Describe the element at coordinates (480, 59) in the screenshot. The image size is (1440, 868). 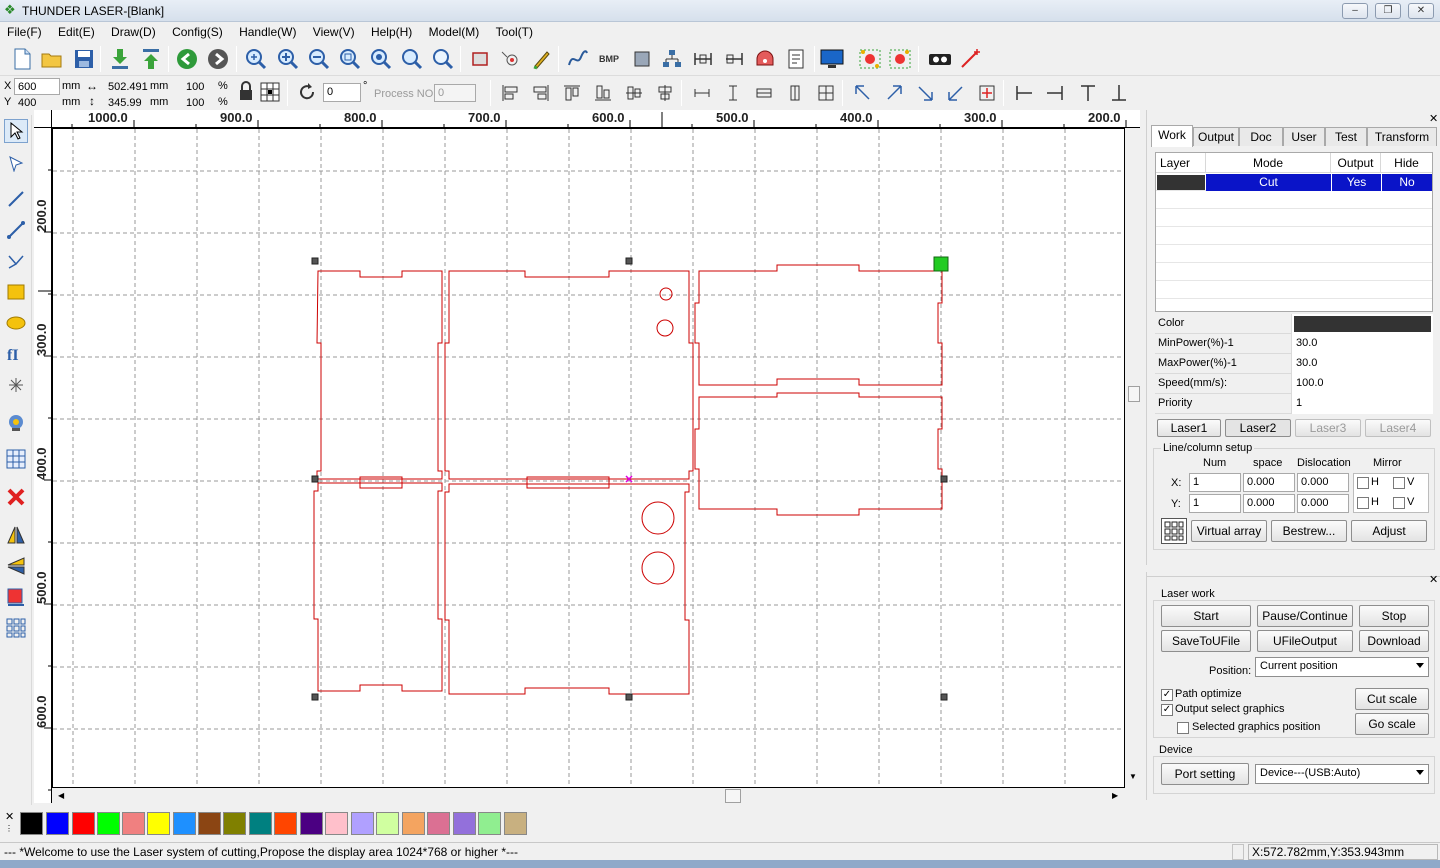
I see `select-rect-icon` at that location.